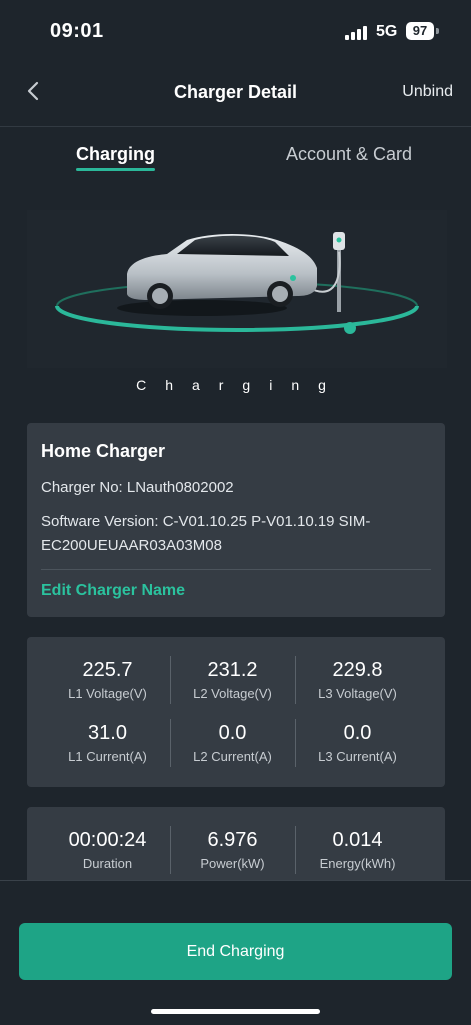 Image resolution: width=471 pixels, height=1025 pixels. I want to click on end-charging-button: End Charging, so click(235, 951).